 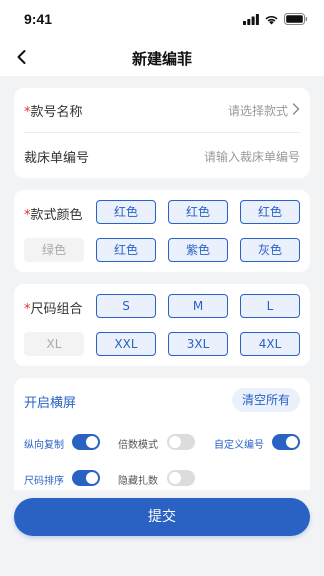 I want to click on size-chip: M, so click(x=198, y=306).